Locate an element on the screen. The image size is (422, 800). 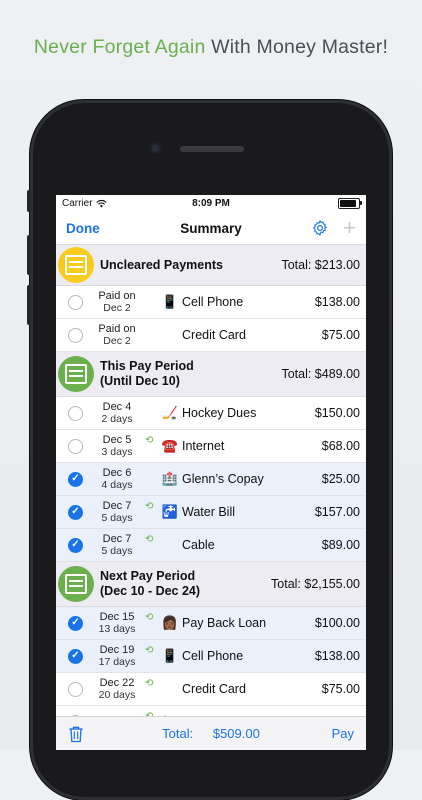
days-until: 17 days is located at coordinates (117, 662).